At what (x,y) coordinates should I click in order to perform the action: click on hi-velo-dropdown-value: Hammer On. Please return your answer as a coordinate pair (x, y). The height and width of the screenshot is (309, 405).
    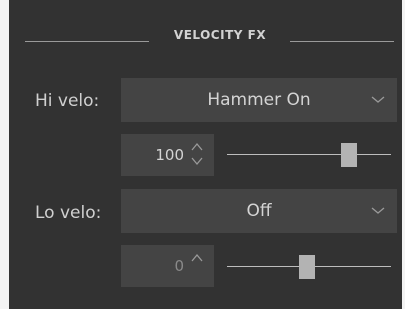
    Looking at the image, I should click on (259, 100).